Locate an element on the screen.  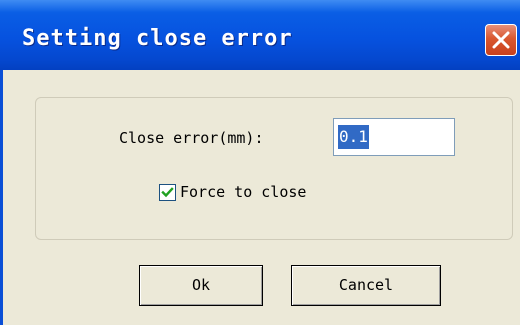
checkmark-icon is located at coordinates (167, 192).